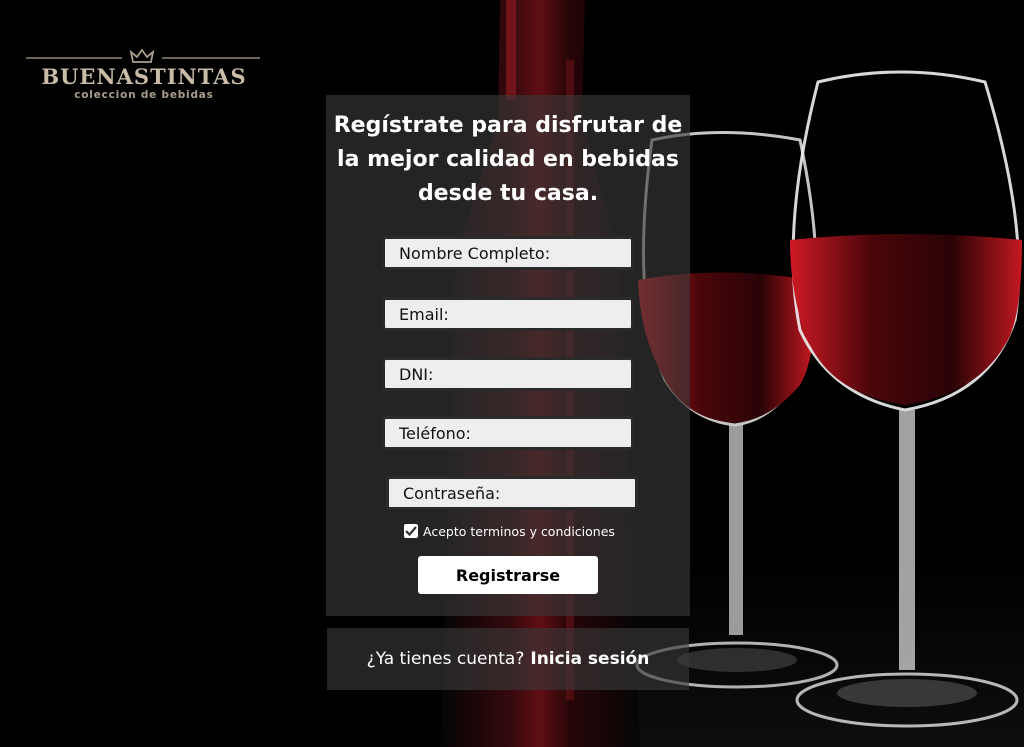 This screenshot has height=747, width=1024. I want to click on email-input, so click(508, 314).